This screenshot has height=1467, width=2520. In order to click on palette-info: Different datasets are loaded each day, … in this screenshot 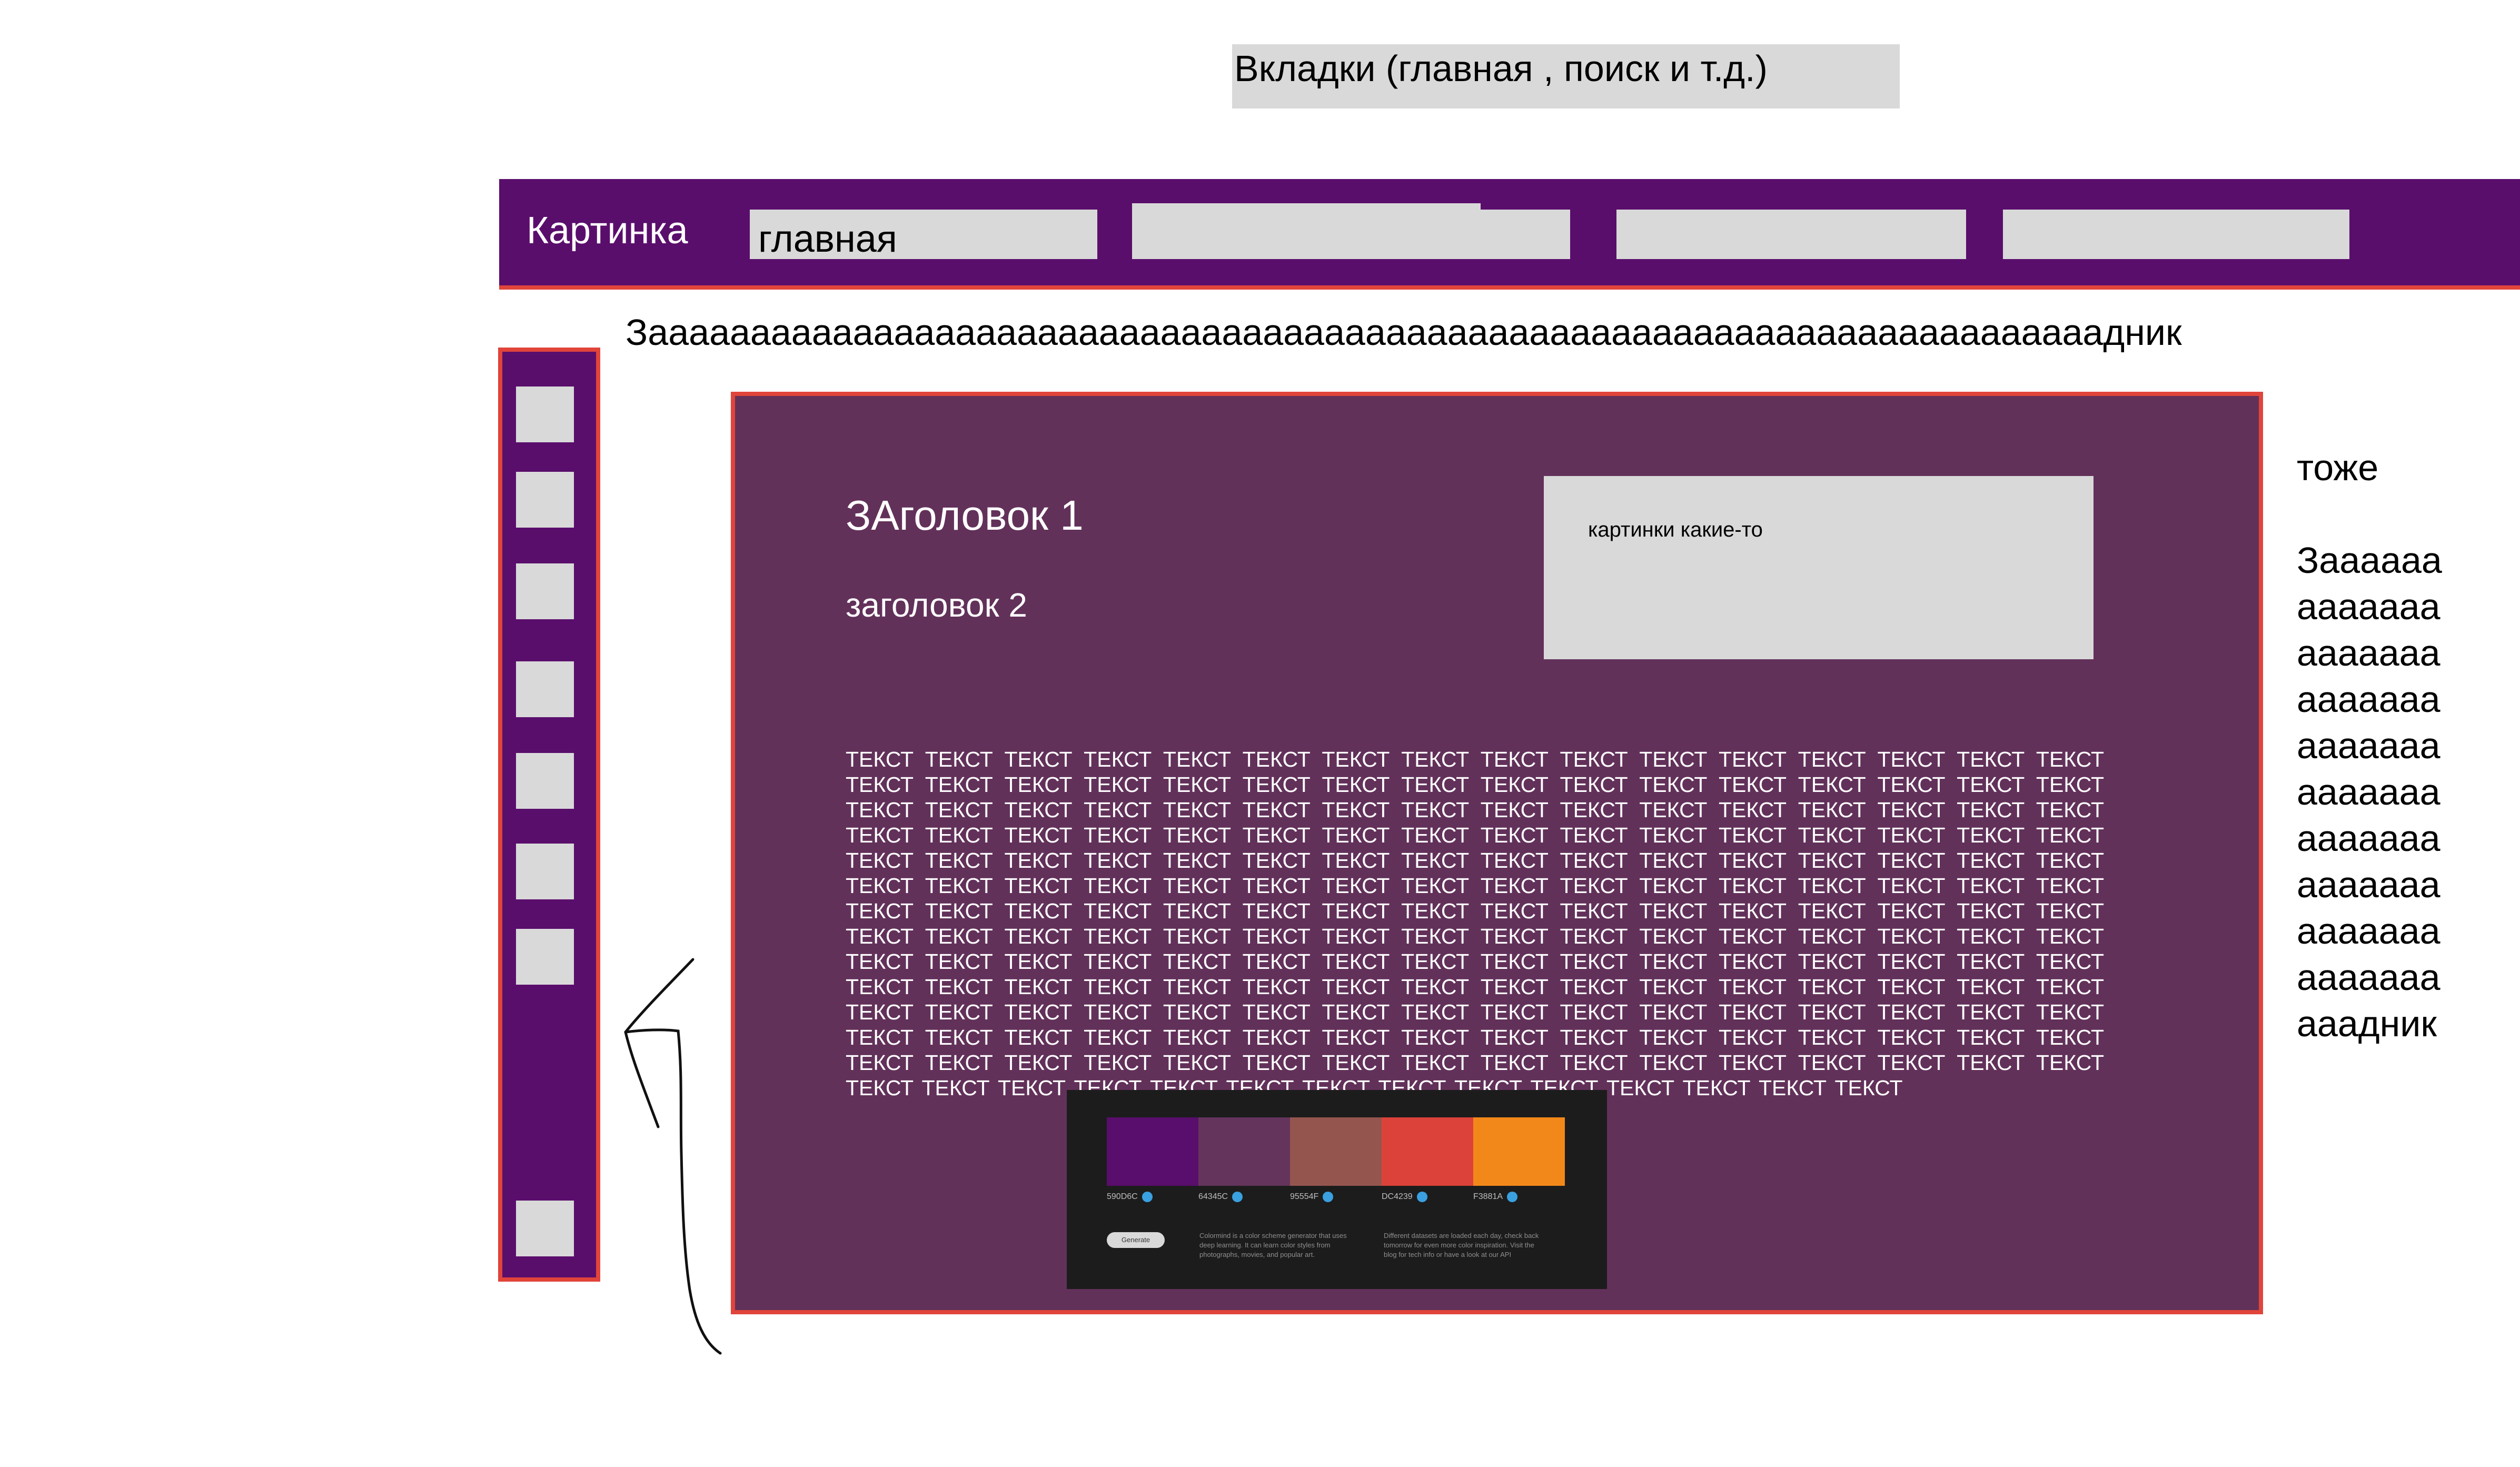, I will do `click(1461, 1245)`.